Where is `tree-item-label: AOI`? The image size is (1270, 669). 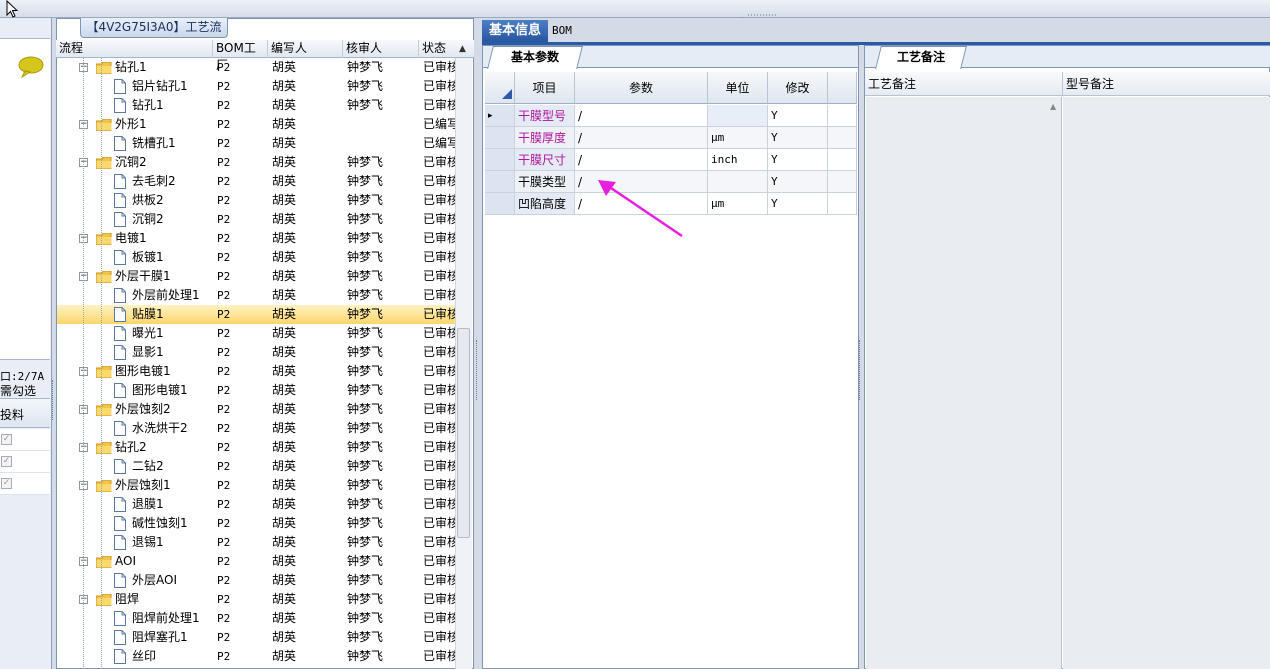
tree-item-label: AOI is located at coordinates (125, 561).